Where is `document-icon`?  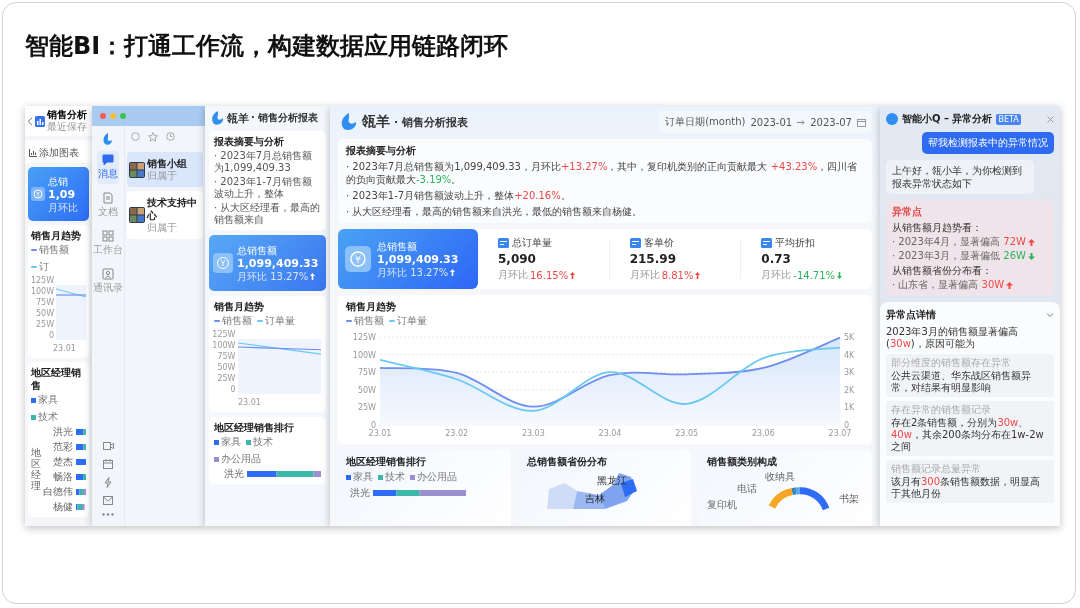 document-icon is located at coordinates (108, 198).